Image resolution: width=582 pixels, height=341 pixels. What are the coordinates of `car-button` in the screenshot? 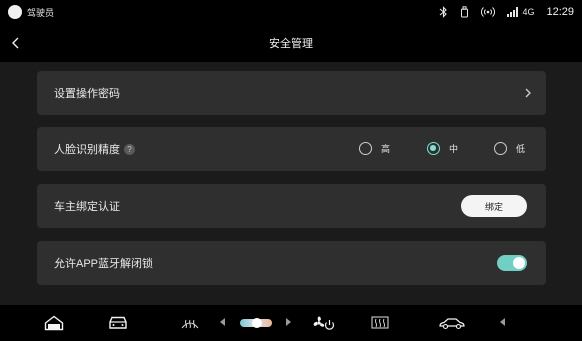 It's located at (118, 323).